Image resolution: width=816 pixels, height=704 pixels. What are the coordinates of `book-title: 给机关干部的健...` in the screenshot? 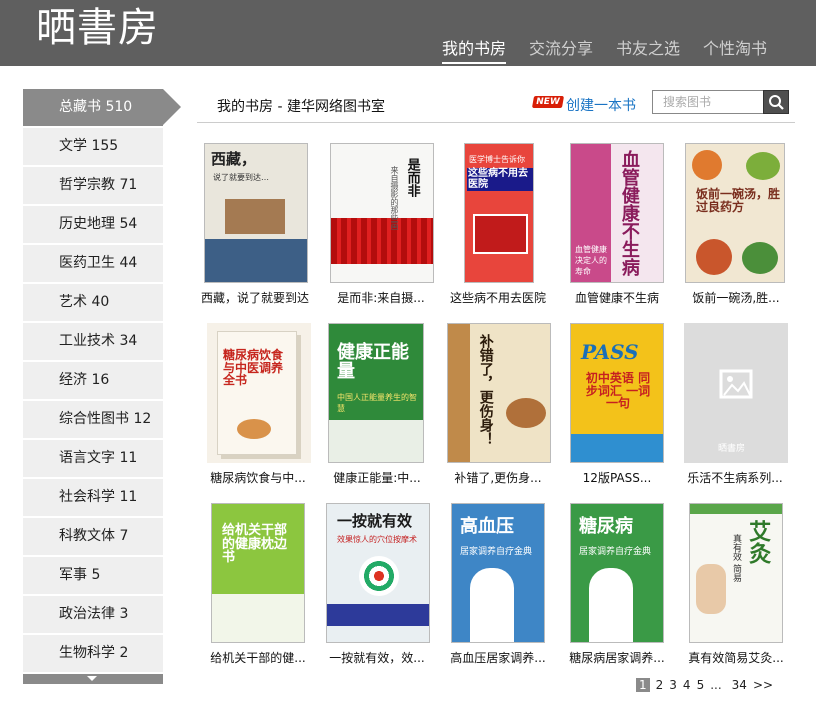 It's located at (258, 658).